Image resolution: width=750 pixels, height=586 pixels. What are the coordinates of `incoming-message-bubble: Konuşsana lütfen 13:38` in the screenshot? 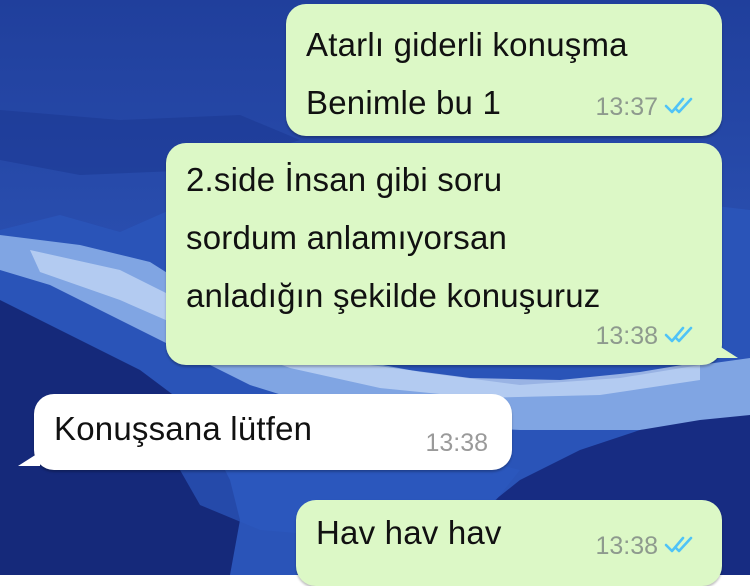 It's located at (273, 432).